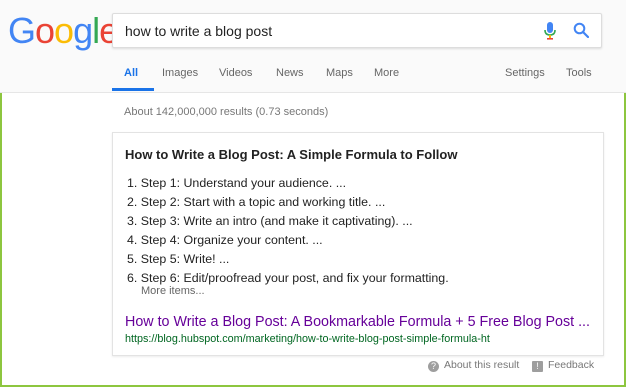 This screenshot has height=387, width=626. Describe the element at coordinates (525, 73) in the screenshot. I see `tab-settings: Settings` at that location.